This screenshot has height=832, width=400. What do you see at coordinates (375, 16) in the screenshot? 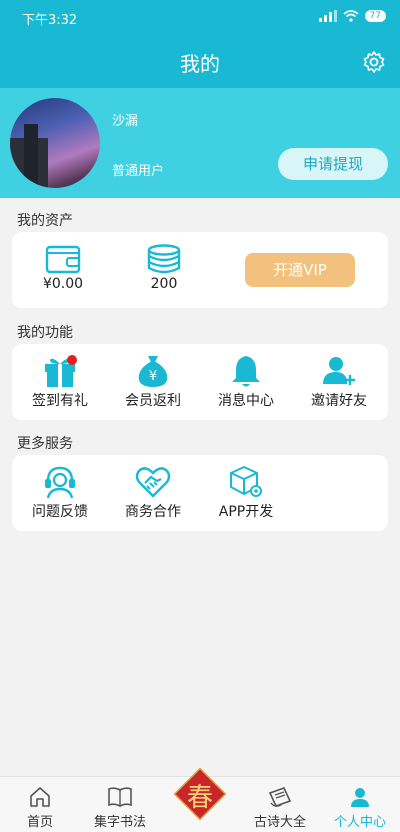
I see `battery-indicator: 77` at bounding box center [375, 16].